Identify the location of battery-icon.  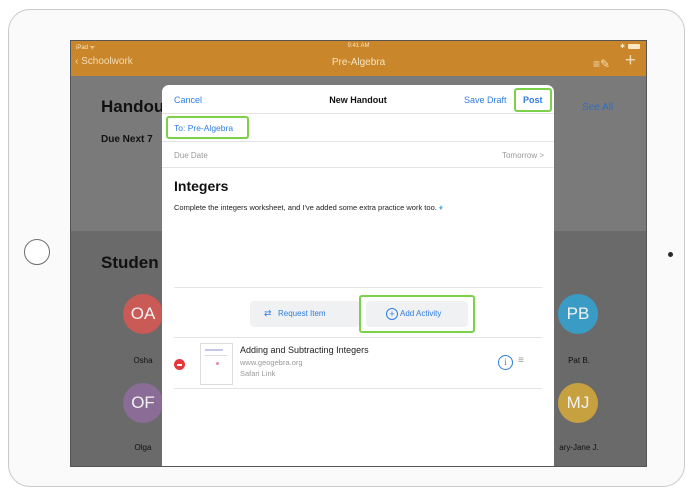
(634, 46).